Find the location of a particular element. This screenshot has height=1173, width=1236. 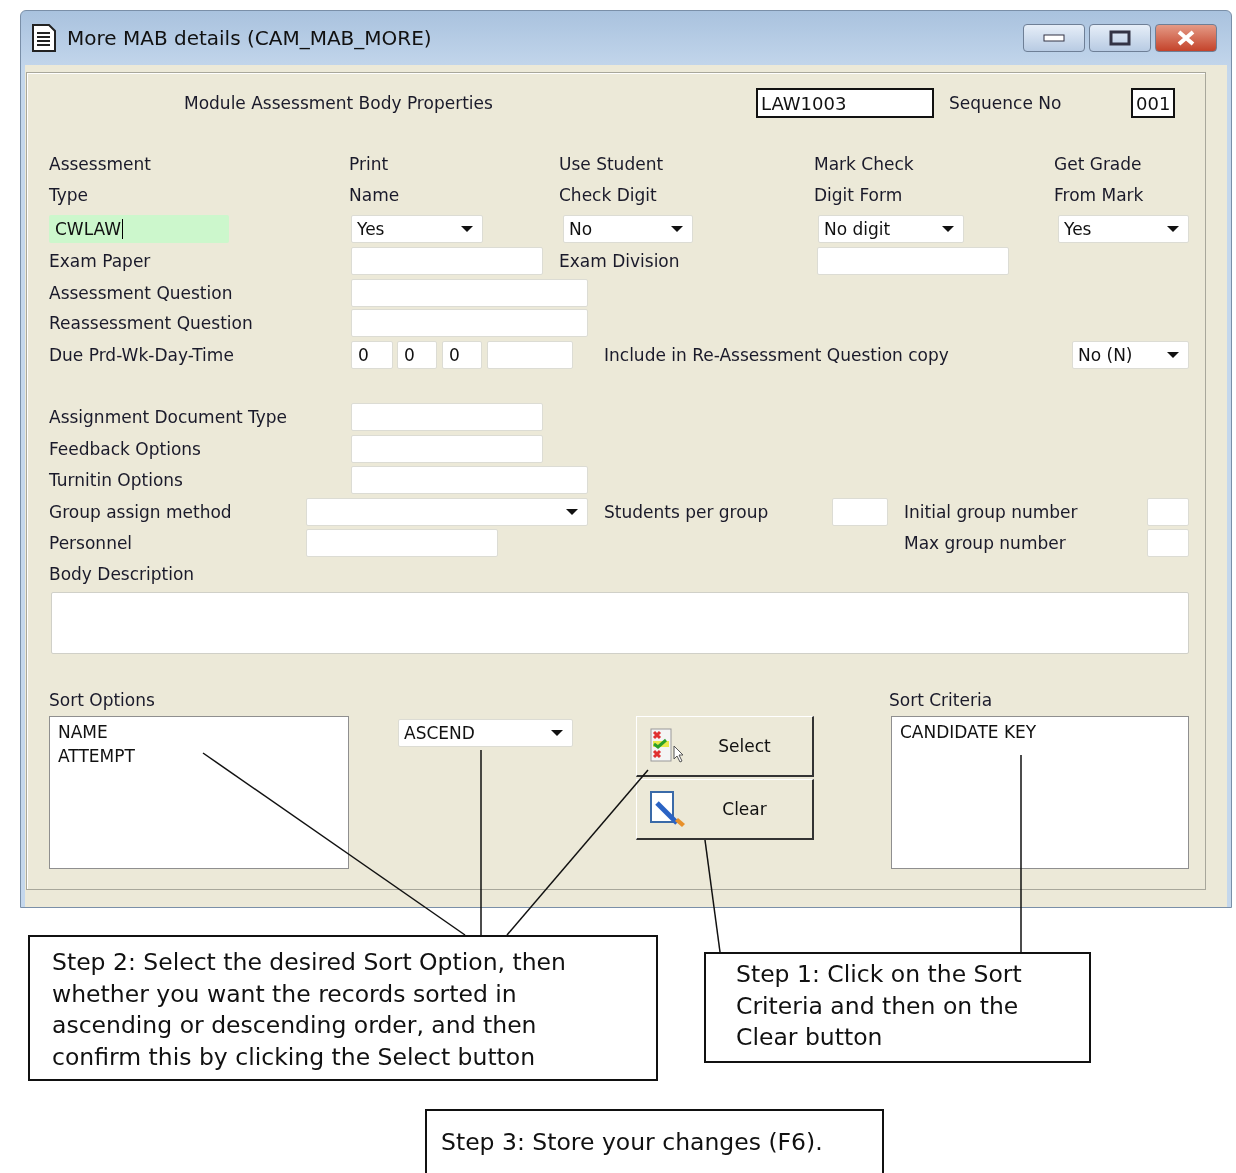

field-label: Reassessment Question is located at coordinates (151, 323).